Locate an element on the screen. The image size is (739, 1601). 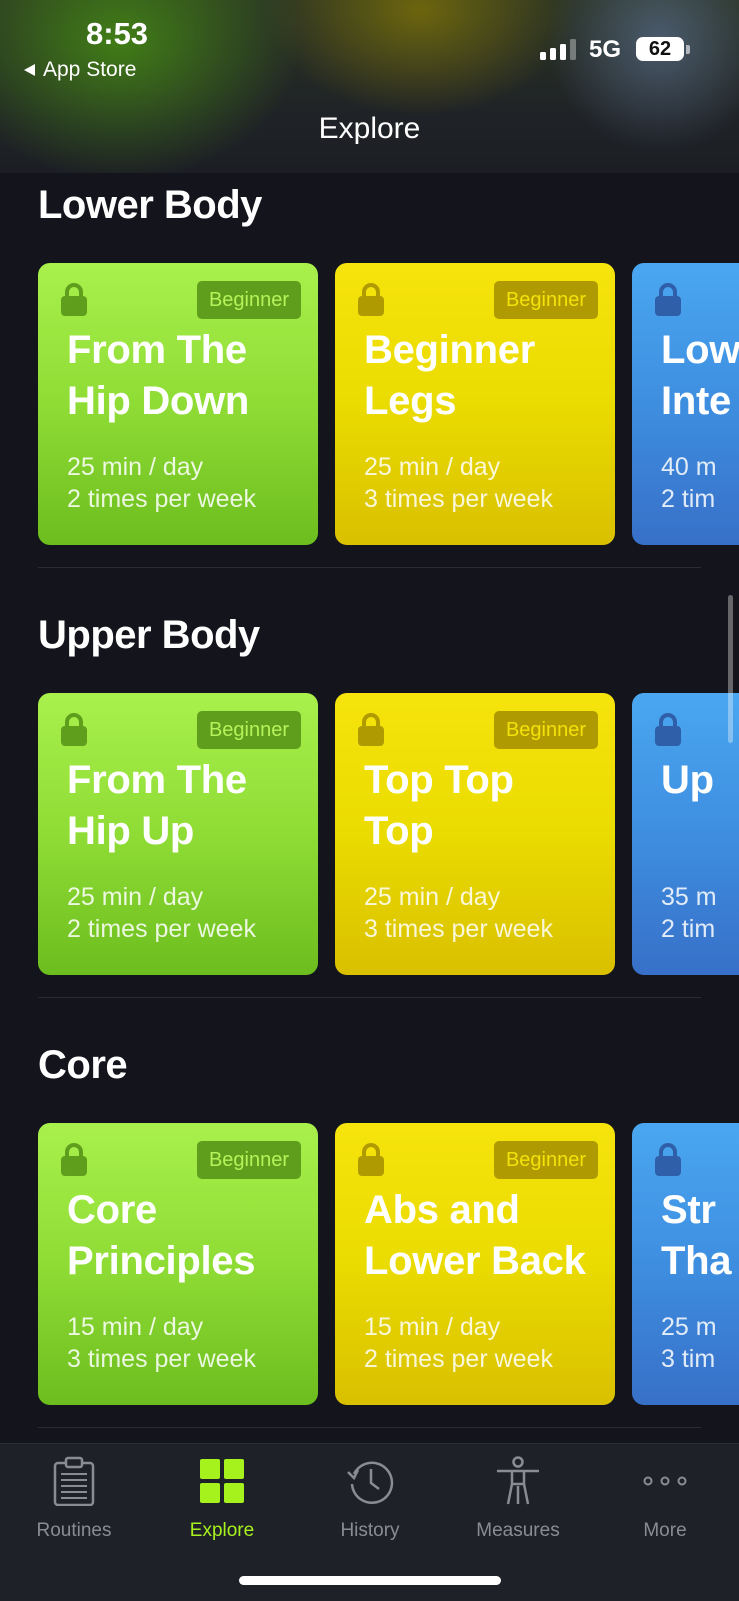
grid-icon is located at coordinates (222, 1481).